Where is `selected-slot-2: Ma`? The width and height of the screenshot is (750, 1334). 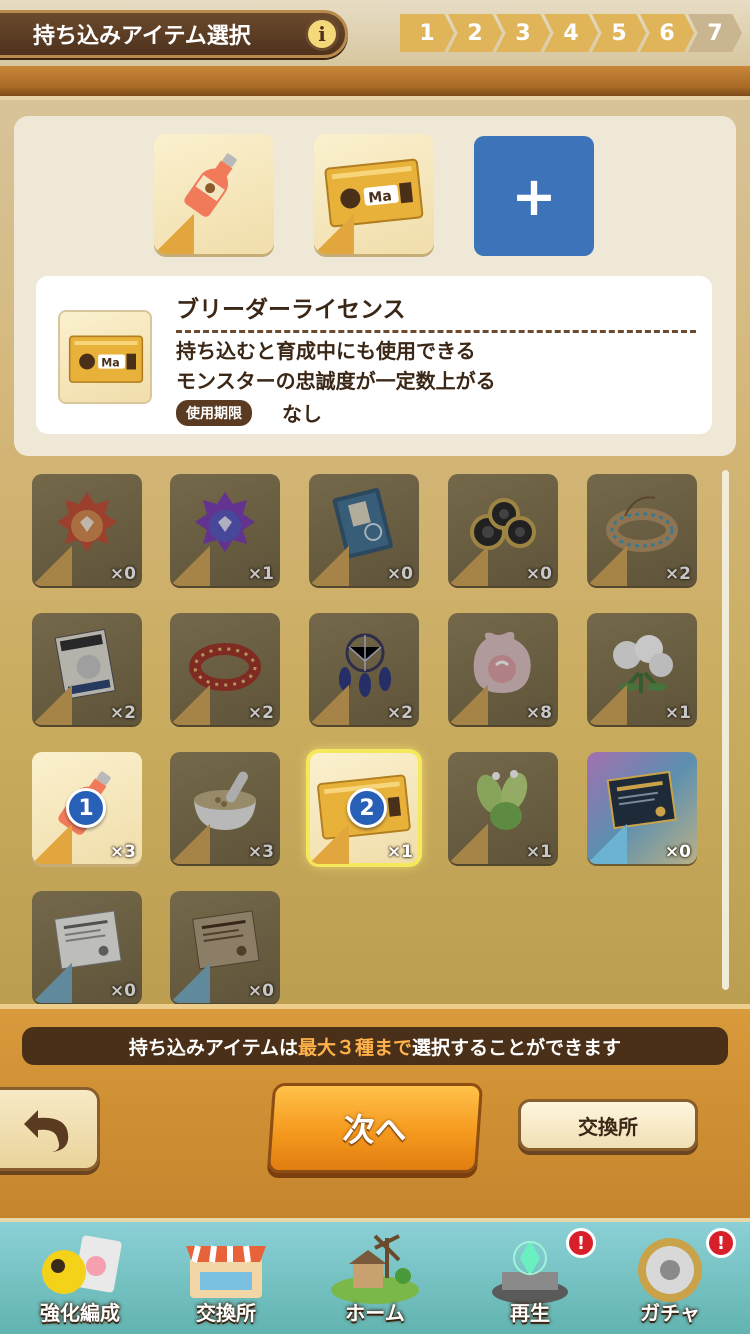 selected-slot-2: Ma is located at coordinates (374, 194).